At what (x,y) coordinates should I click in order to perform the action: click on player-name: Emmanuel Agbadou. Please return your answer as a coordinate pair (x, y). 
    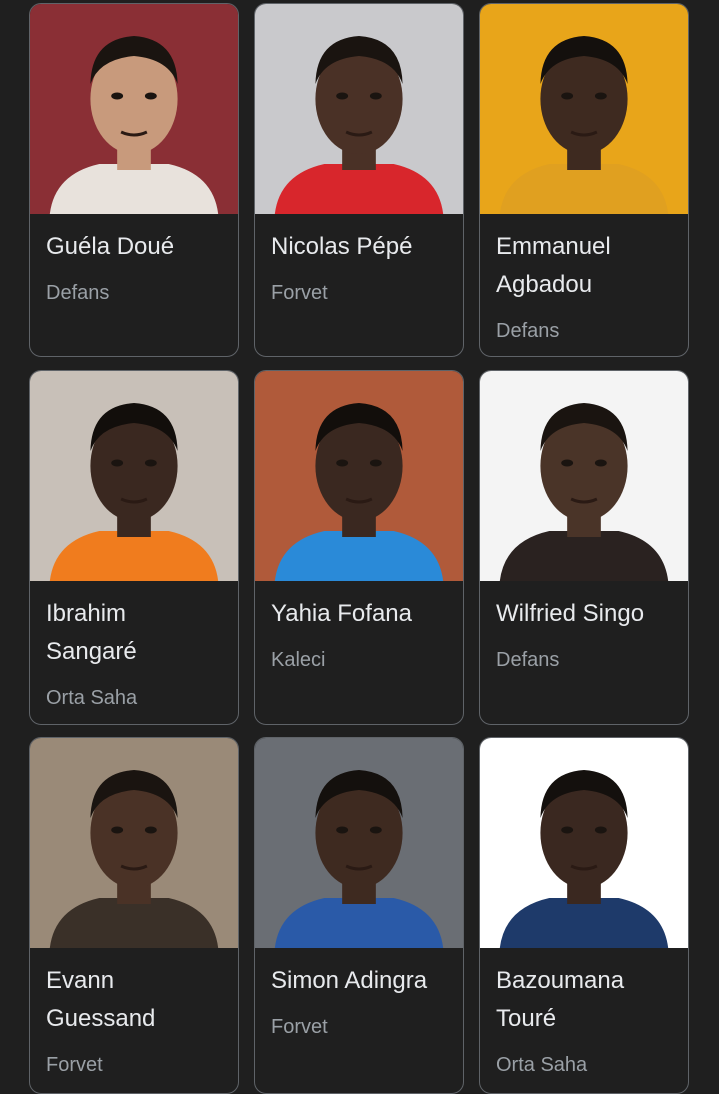
    Looking at the image, I should click on (553, 265).